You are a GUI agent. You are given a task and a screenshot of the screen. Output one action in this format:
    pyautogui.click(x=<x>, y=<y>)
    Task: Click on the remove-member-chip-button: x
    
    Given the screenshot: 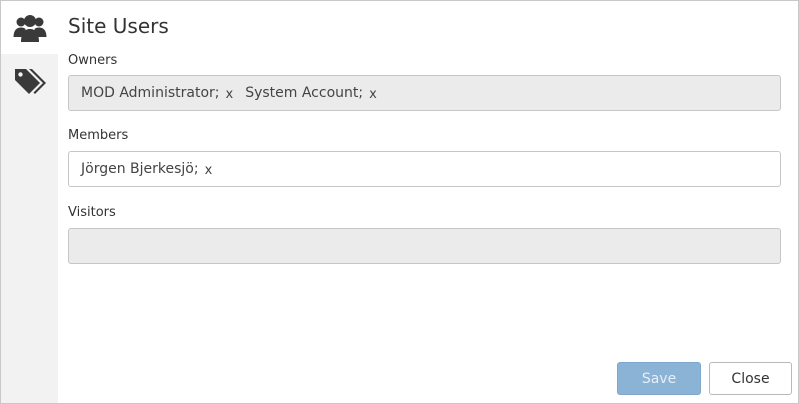 What is the action you would take?
    pyautogui.click(x=209, y=170)
    